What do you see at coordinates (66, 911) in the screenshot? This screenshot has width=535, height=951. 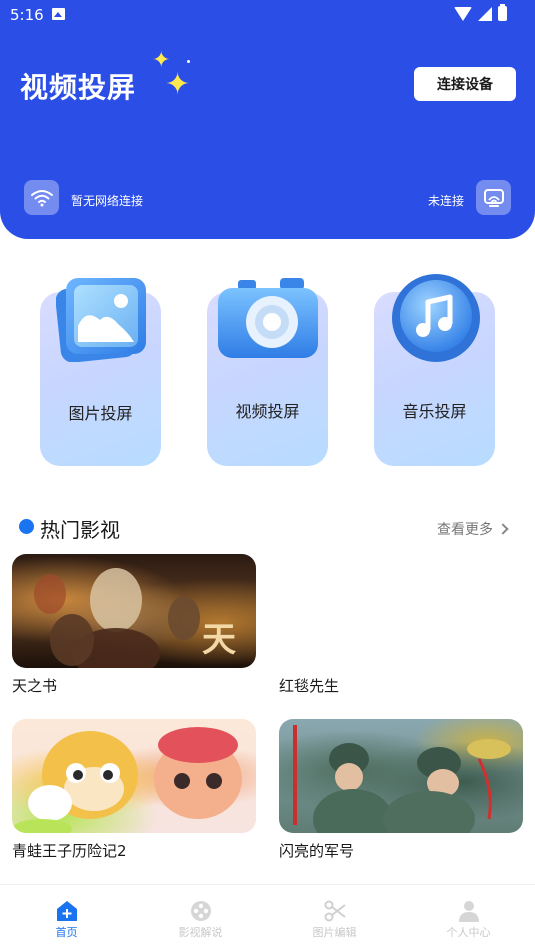 I see `home-plus-icon` at bounding box center [66, 911].